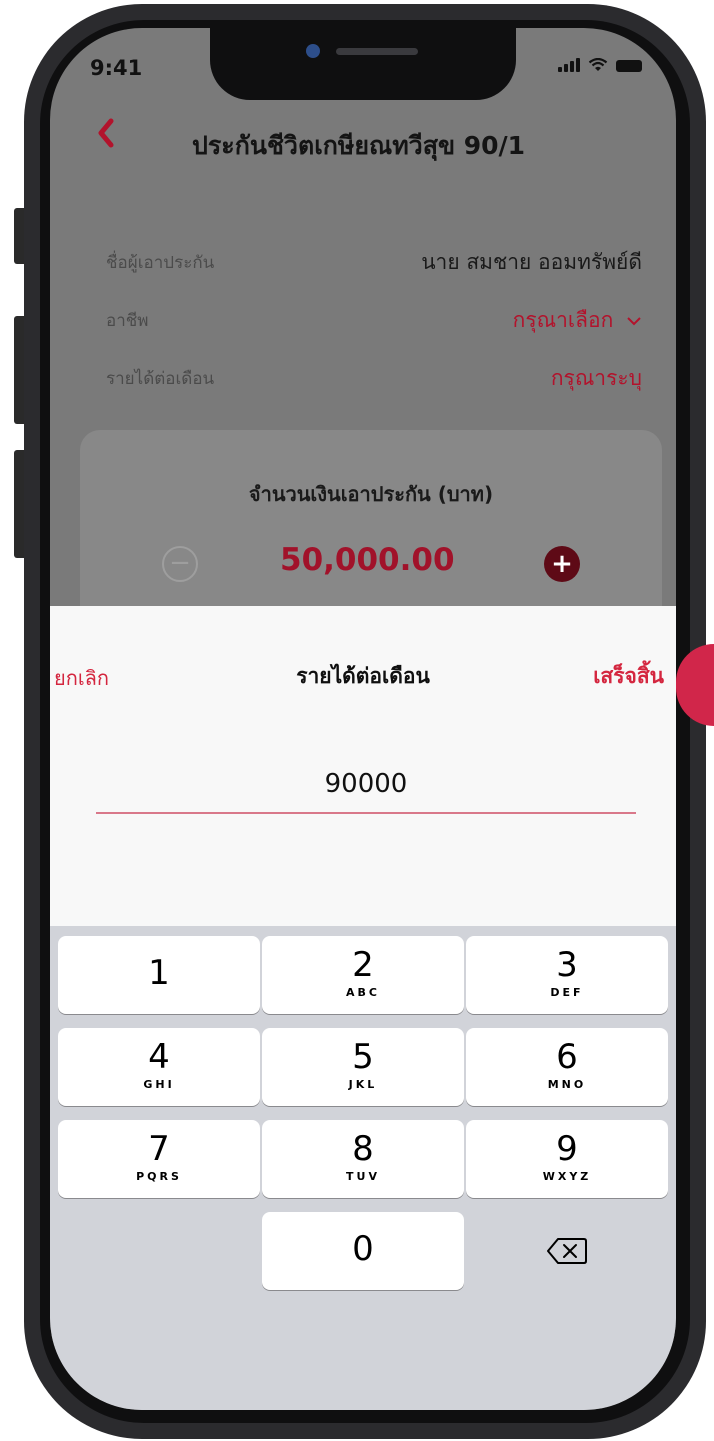 The width and height of the screenshot is (714, 1441). What do you see at coordinates (366, 785) in the screenshot?
I see `income-input` at bounding box center [366, 785].